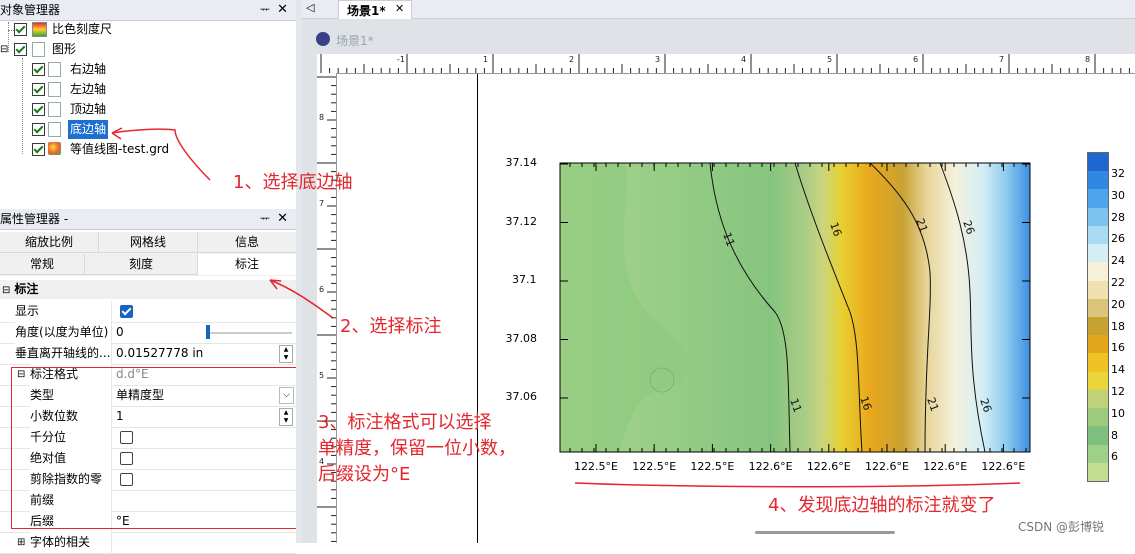 This screenshot has height=554, width=1135. Describe the element at coordinates (364, 474) in the screenshot. I see `annotation-step3-line3: 后缀设为°E` at that location.